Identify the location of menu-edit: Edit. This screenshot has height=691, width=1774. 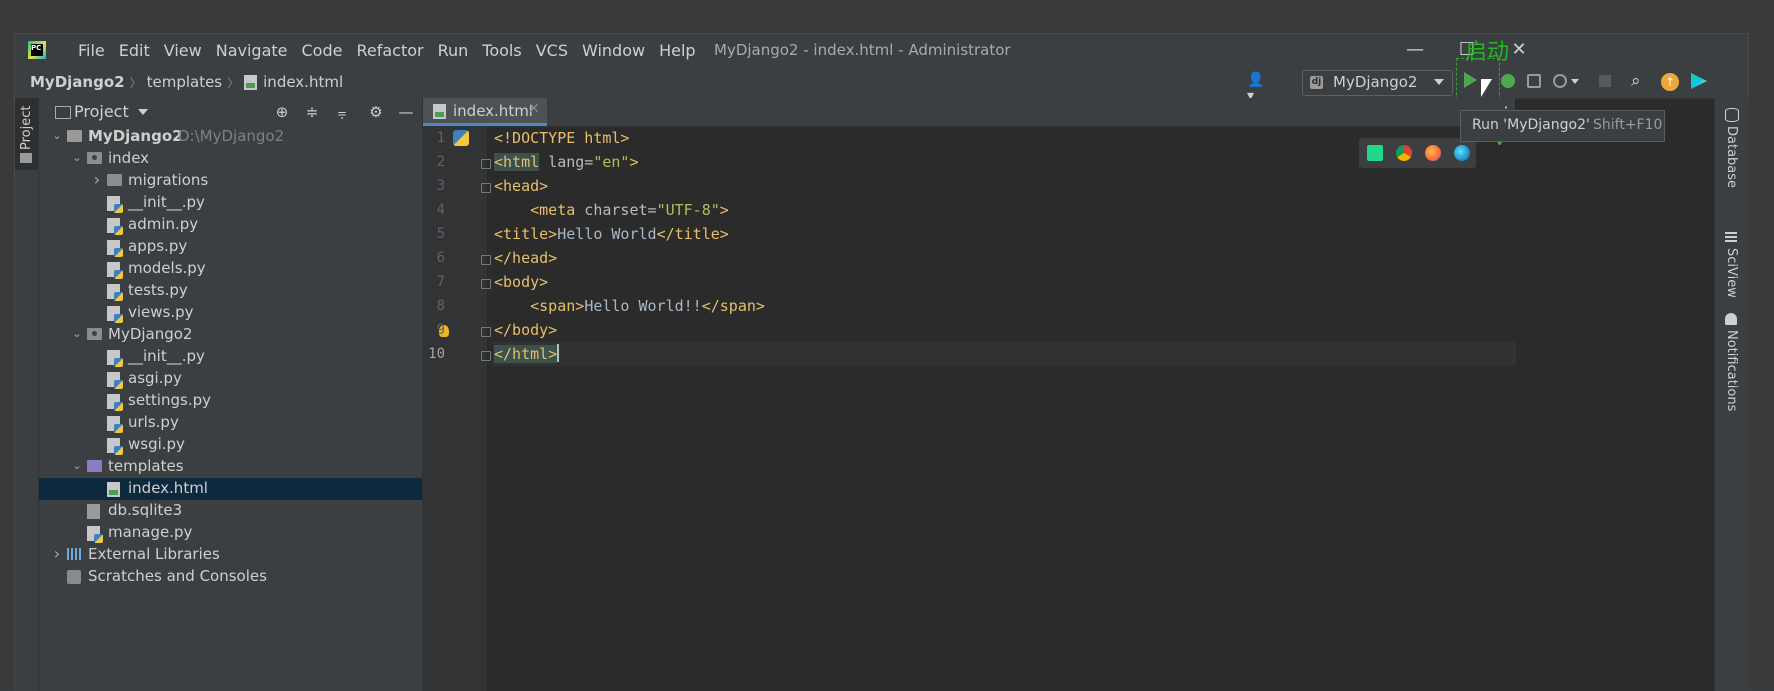
(134, 50).